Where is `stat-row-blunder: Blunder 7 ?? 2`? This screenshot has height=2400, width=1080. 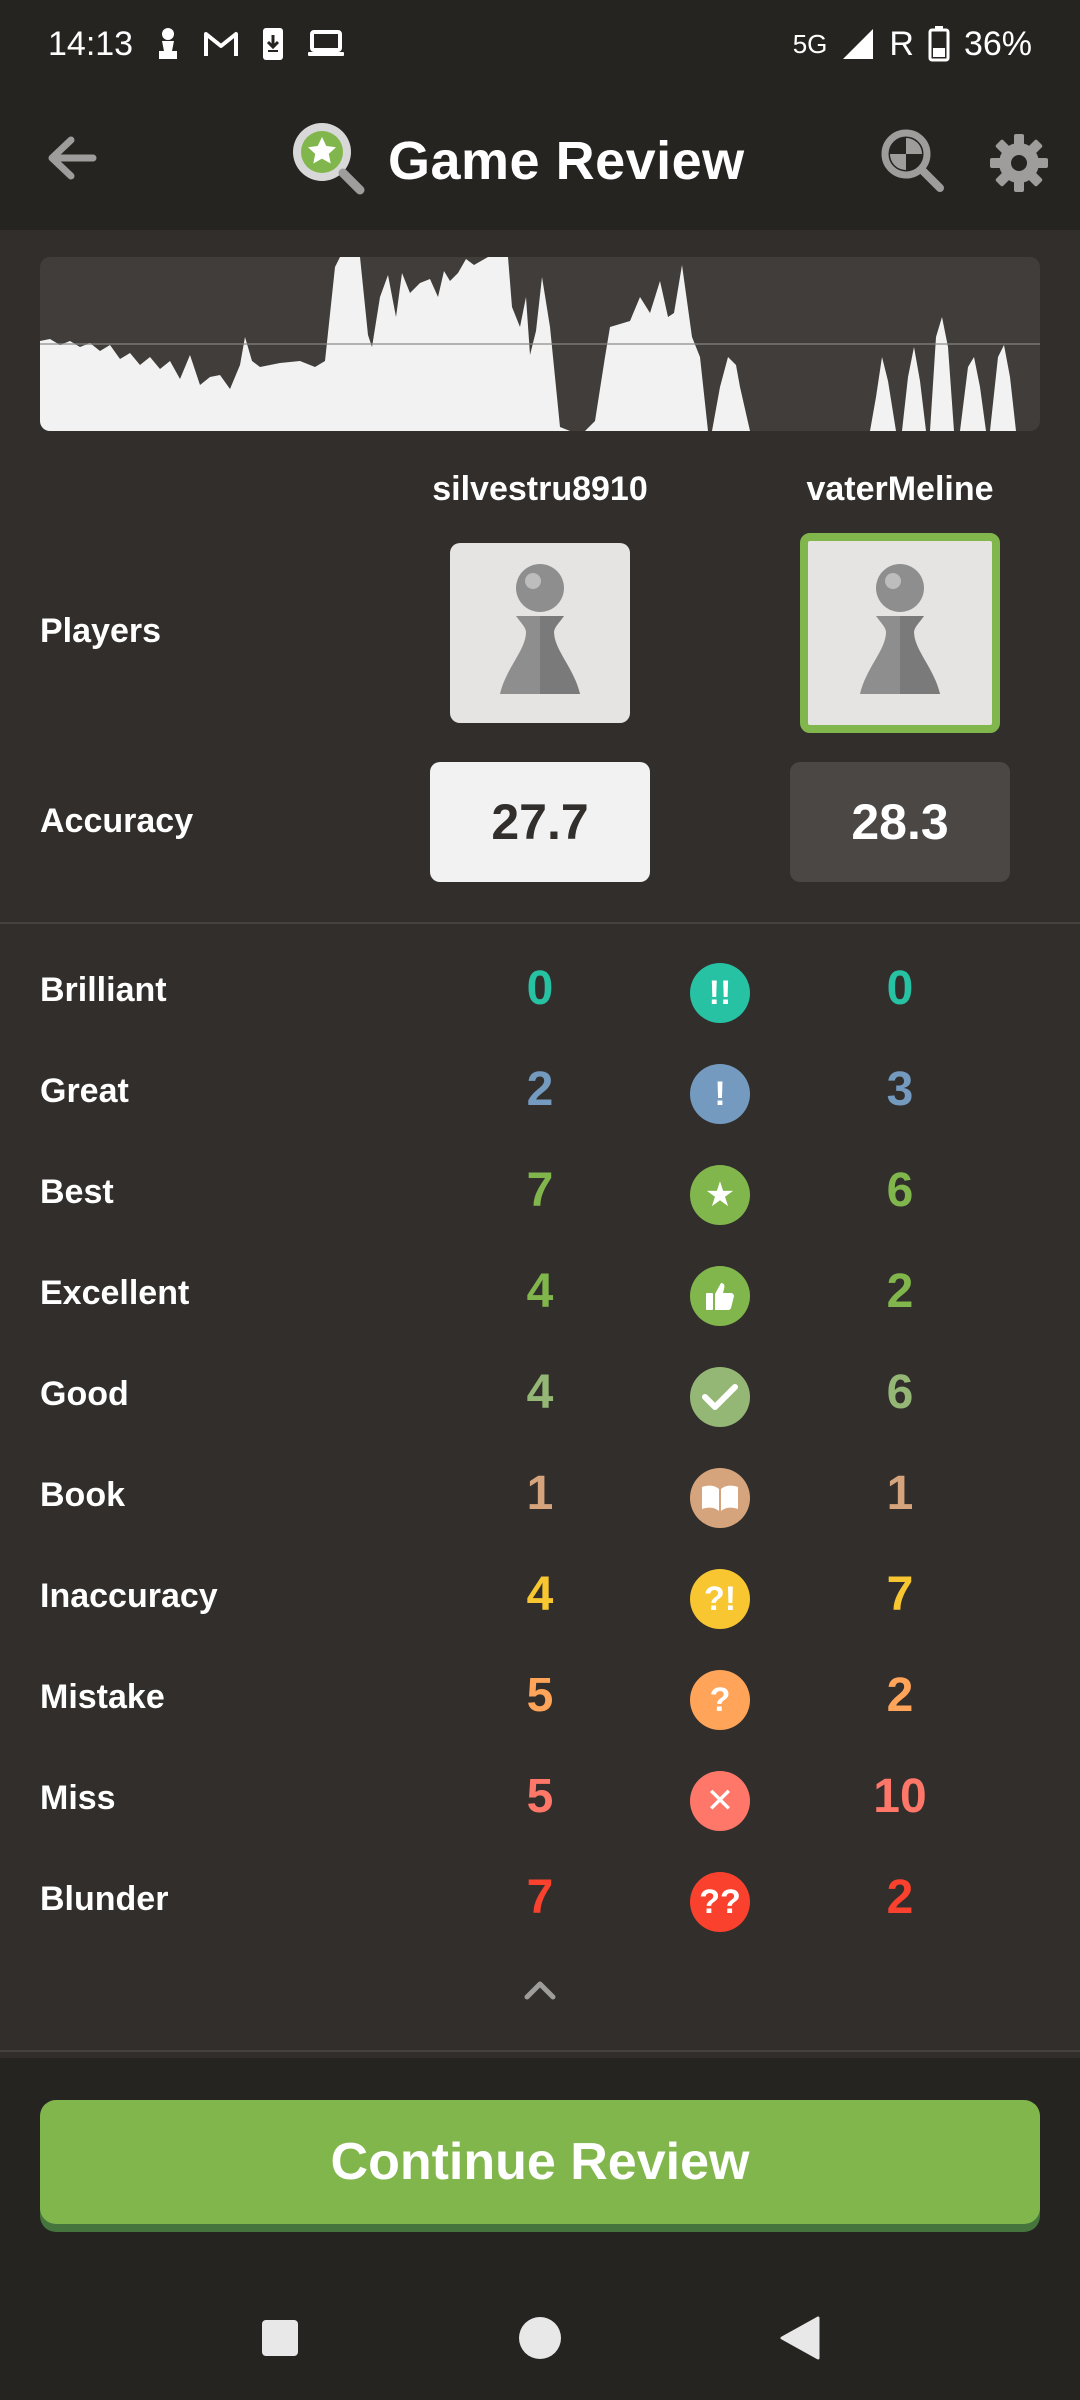 stat-row-blunder: Blunder 7 ?? 2 is located at coordinates (540, 1902).